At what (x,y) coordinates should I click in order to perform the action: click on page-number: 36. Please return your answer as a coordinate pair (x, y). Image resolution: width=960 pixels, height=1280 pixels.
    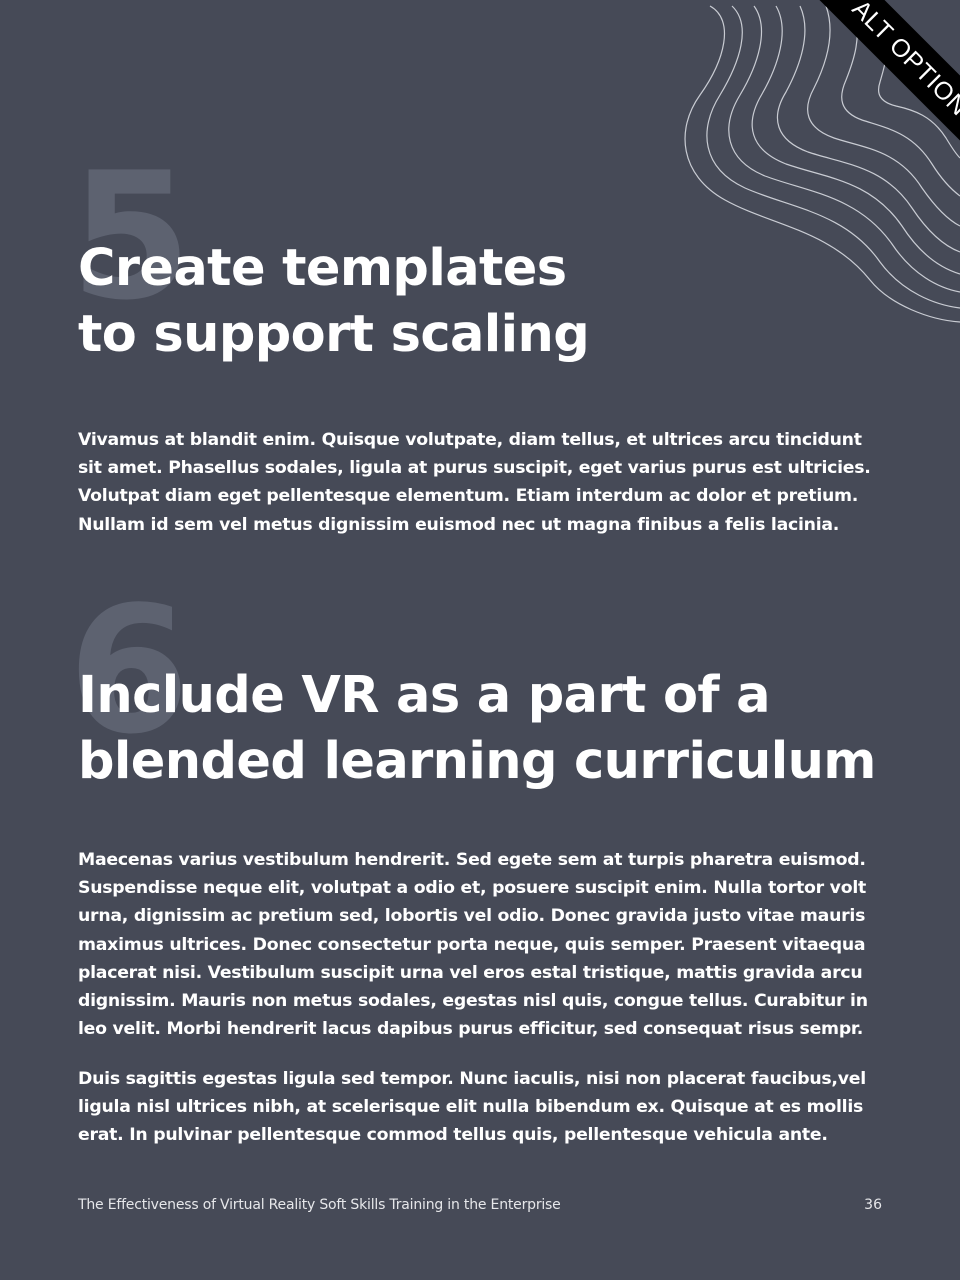
    Looking at the image, I should click on (873, 1205).